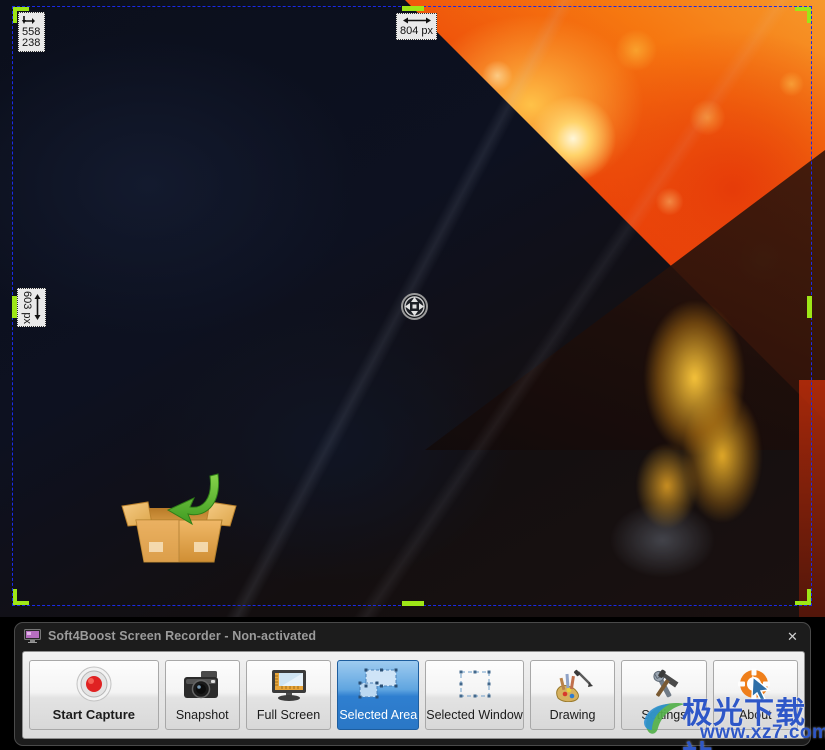  Describe the element at coordinates (755, 715) in the screenshot. I see `about-label: About` at that location.